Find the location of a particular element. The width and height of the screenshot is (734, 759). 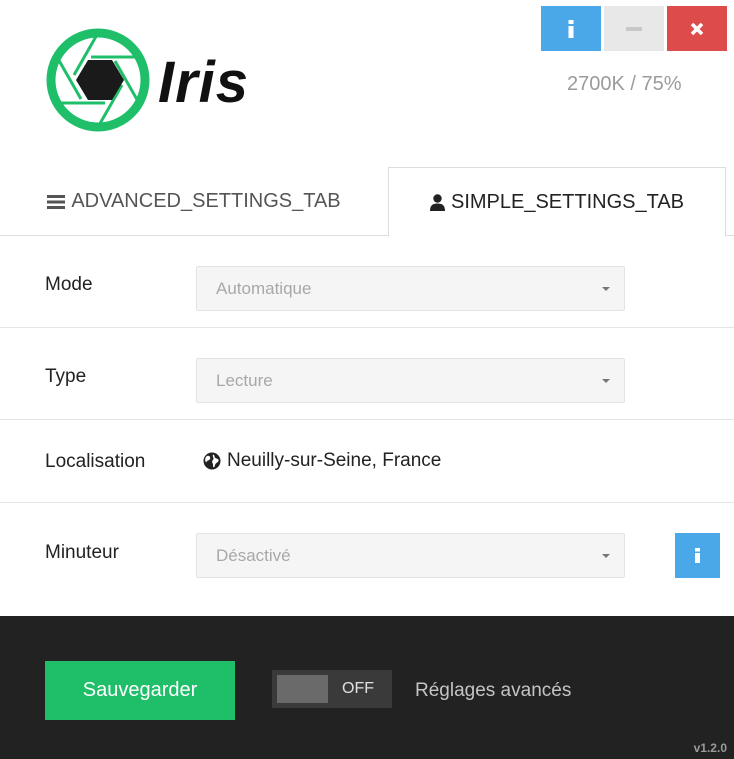

app-name: Iris is located at coordinates (204, 82).